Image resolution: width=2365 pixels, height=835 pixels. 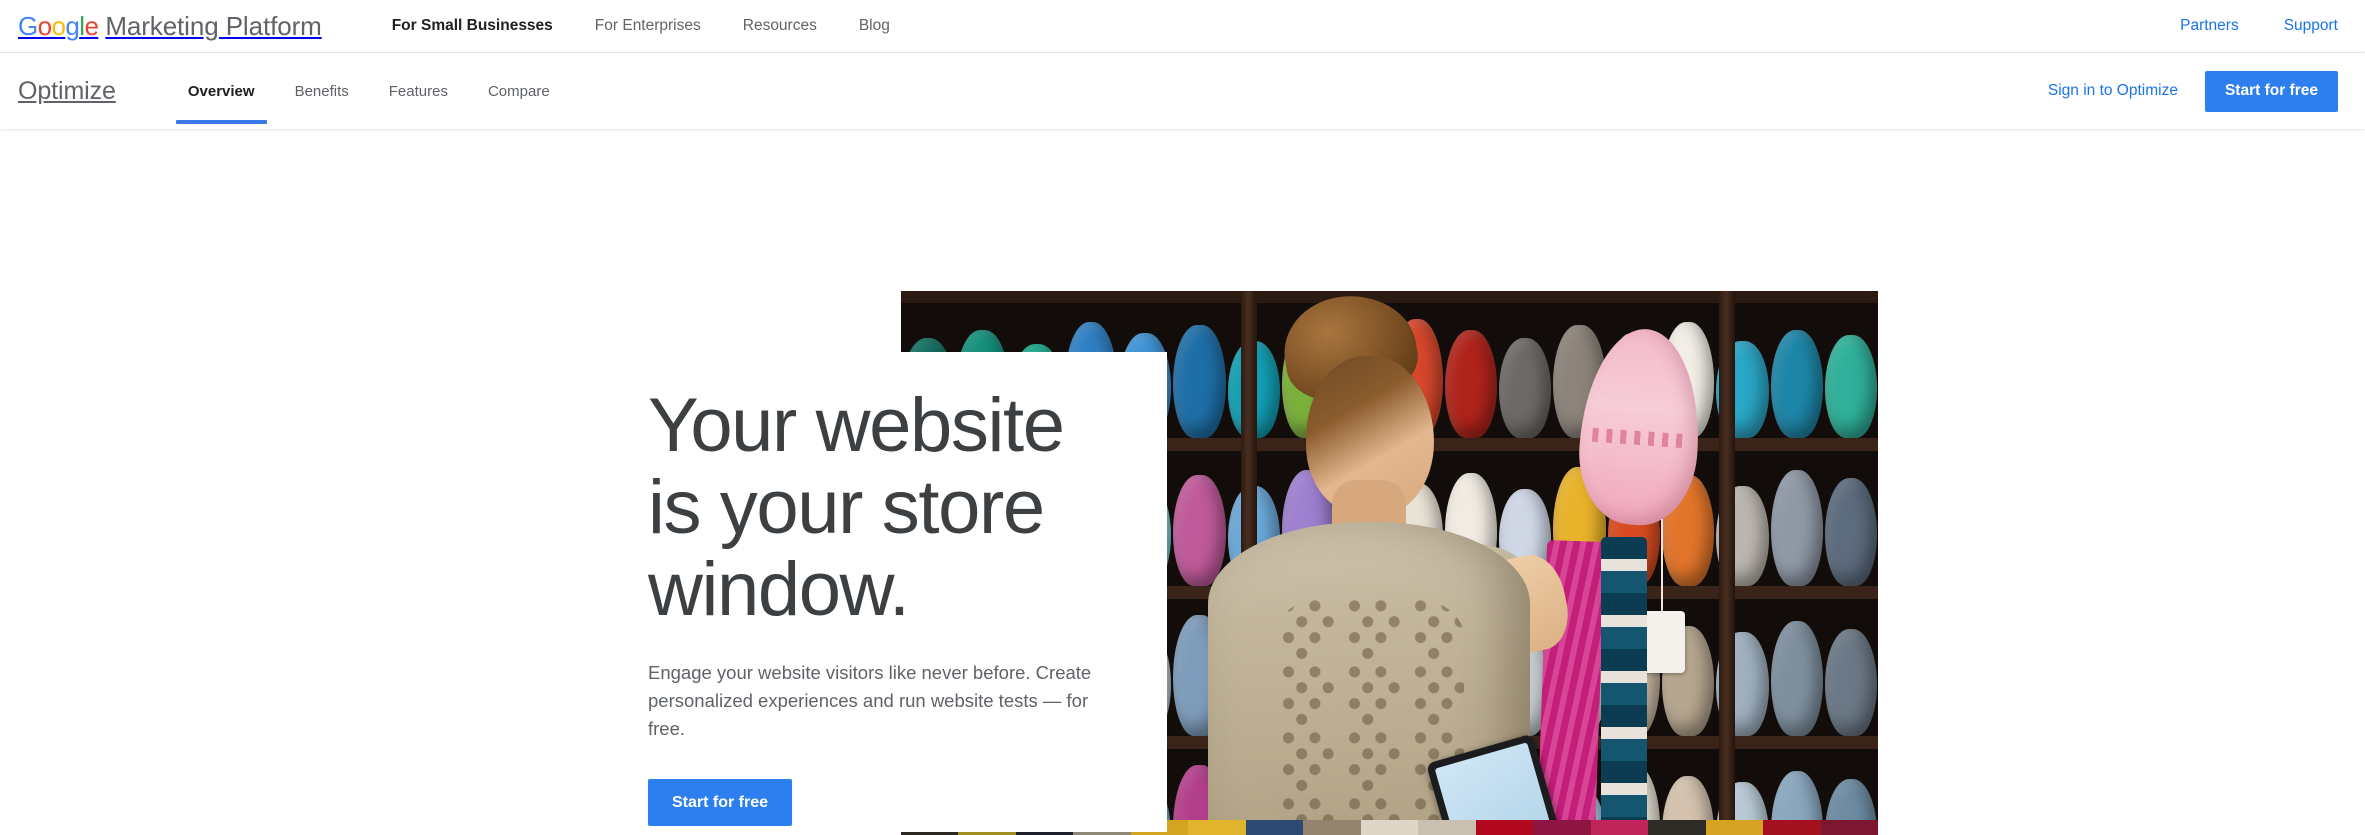 I want to click on tab-features: Features, so click(x=418, y=91).